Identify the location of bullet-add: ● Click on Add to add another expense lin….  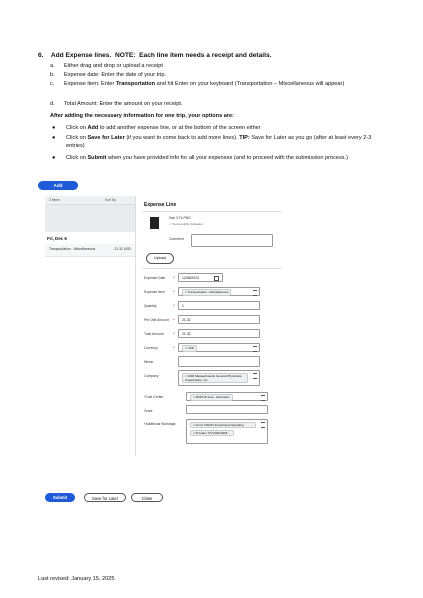
(156, 128).